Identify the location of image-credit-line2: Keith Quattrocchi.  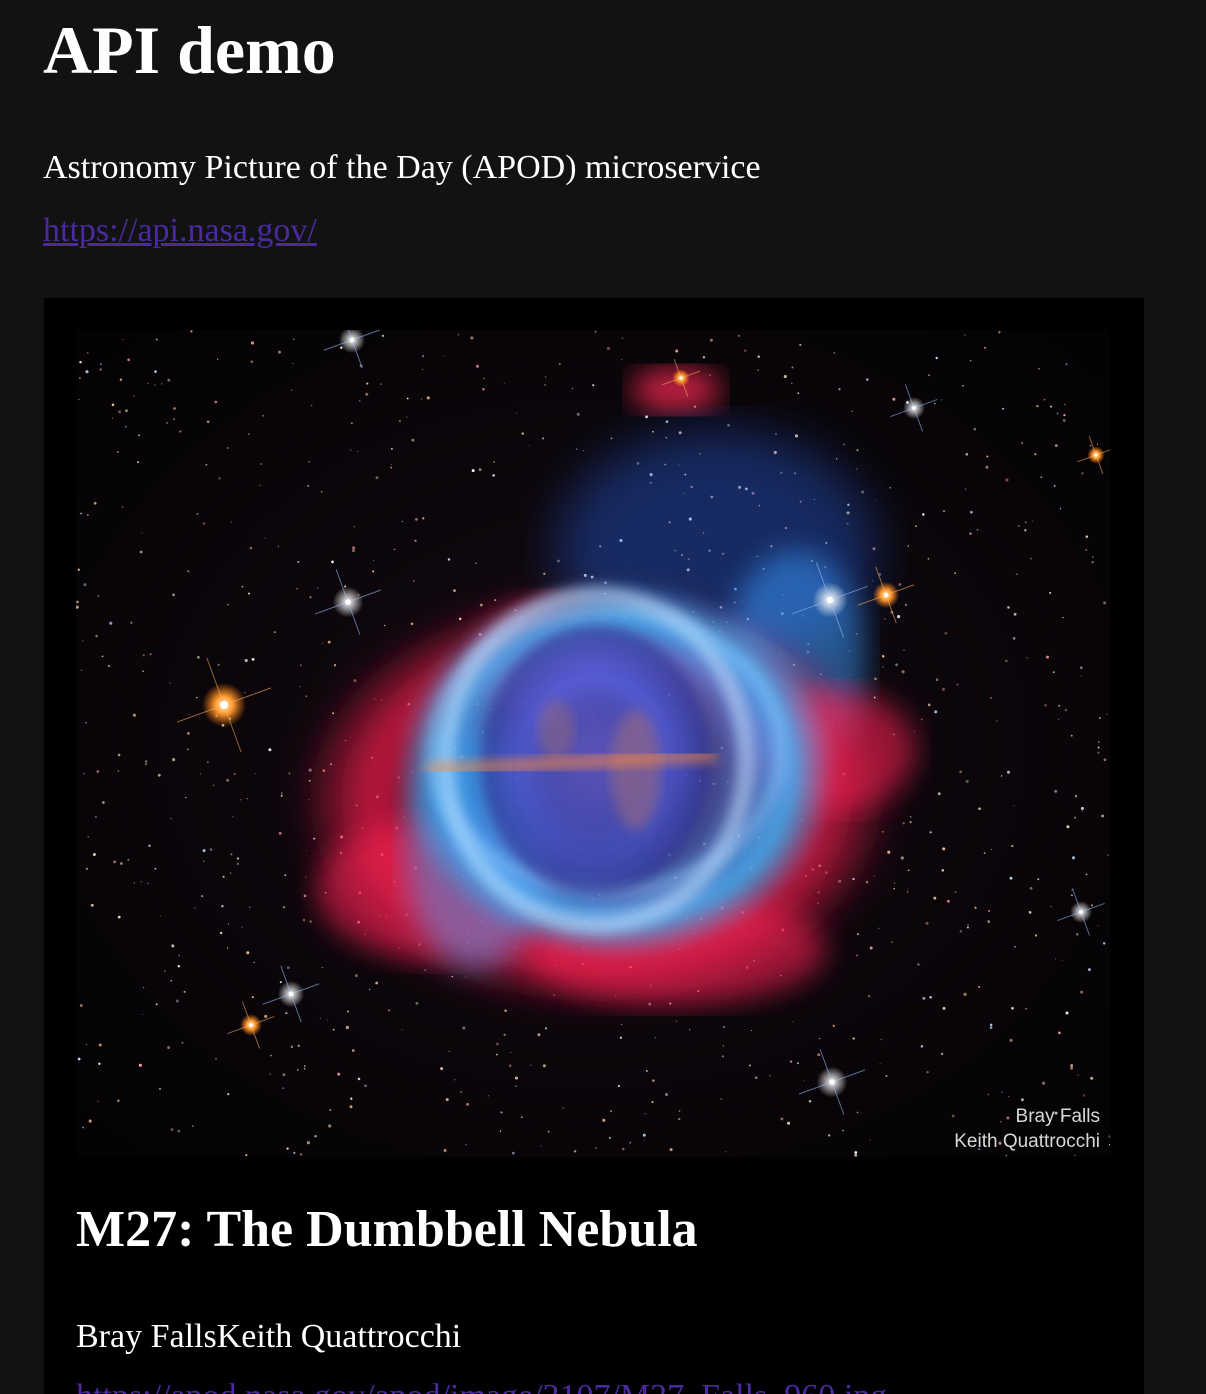
(1027, 1141).